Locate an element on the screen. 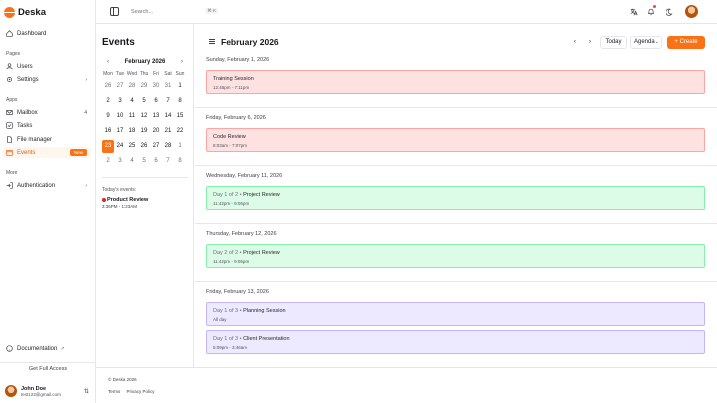 This screenshot has height=403, width=717. brand: Deska is located at coordinates (25, 12).